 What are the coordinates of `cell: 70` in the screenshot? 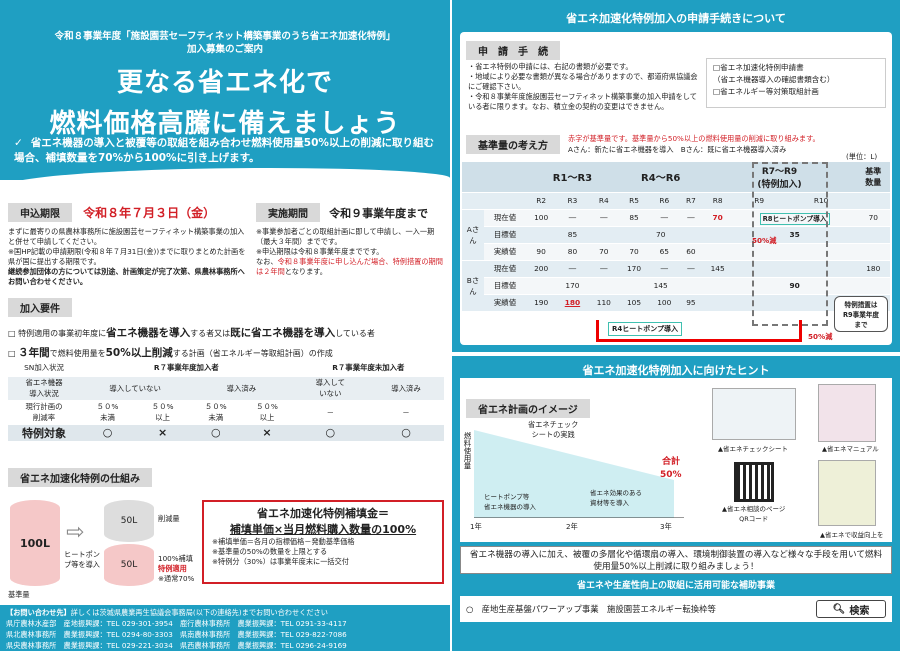 It's located at (873, 218).